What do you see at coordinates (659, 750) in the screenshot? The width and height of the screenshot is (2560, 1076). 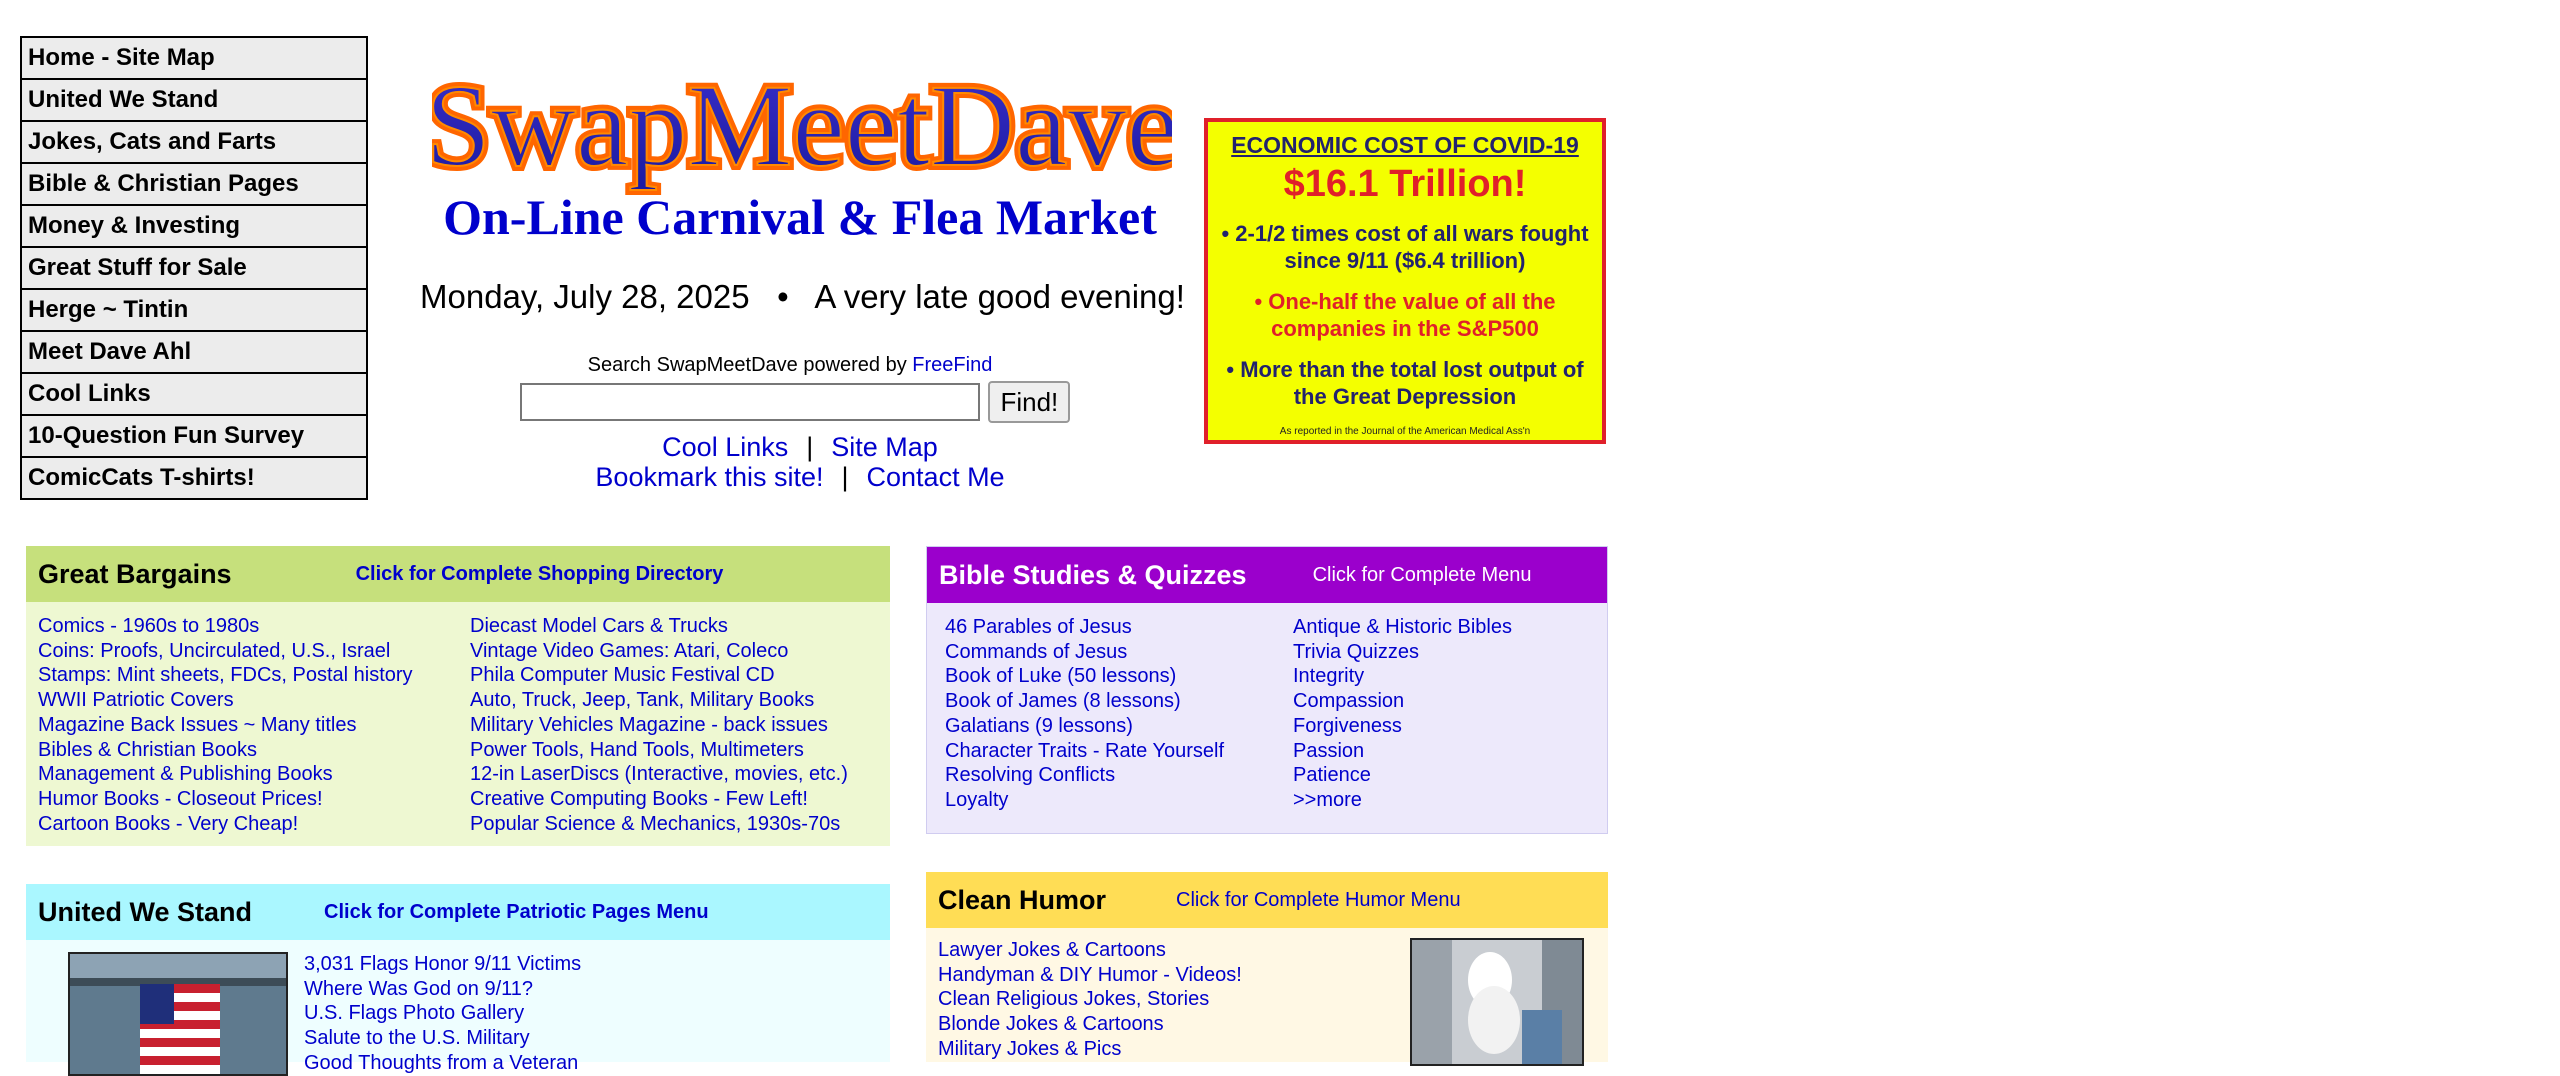 I see `bargain-link: Power Tools, Hand Tools, Multimeters` at bounding box center [659, 750].